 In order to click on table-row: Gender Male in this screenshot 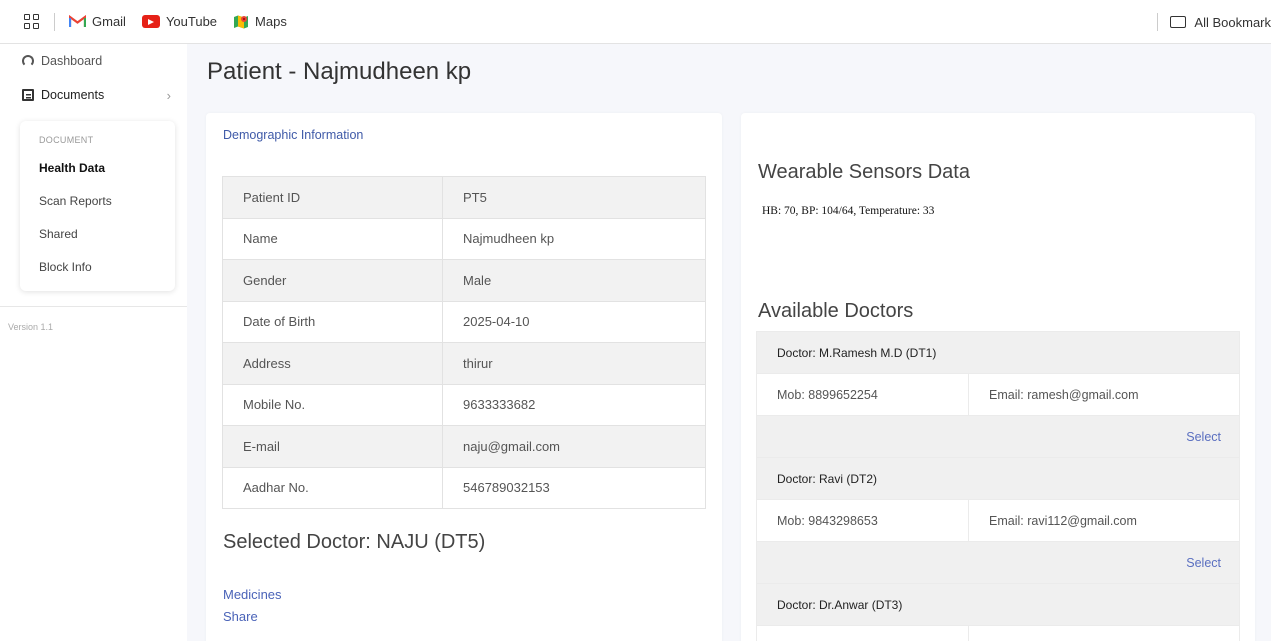, I will do `click(464, 280)`.